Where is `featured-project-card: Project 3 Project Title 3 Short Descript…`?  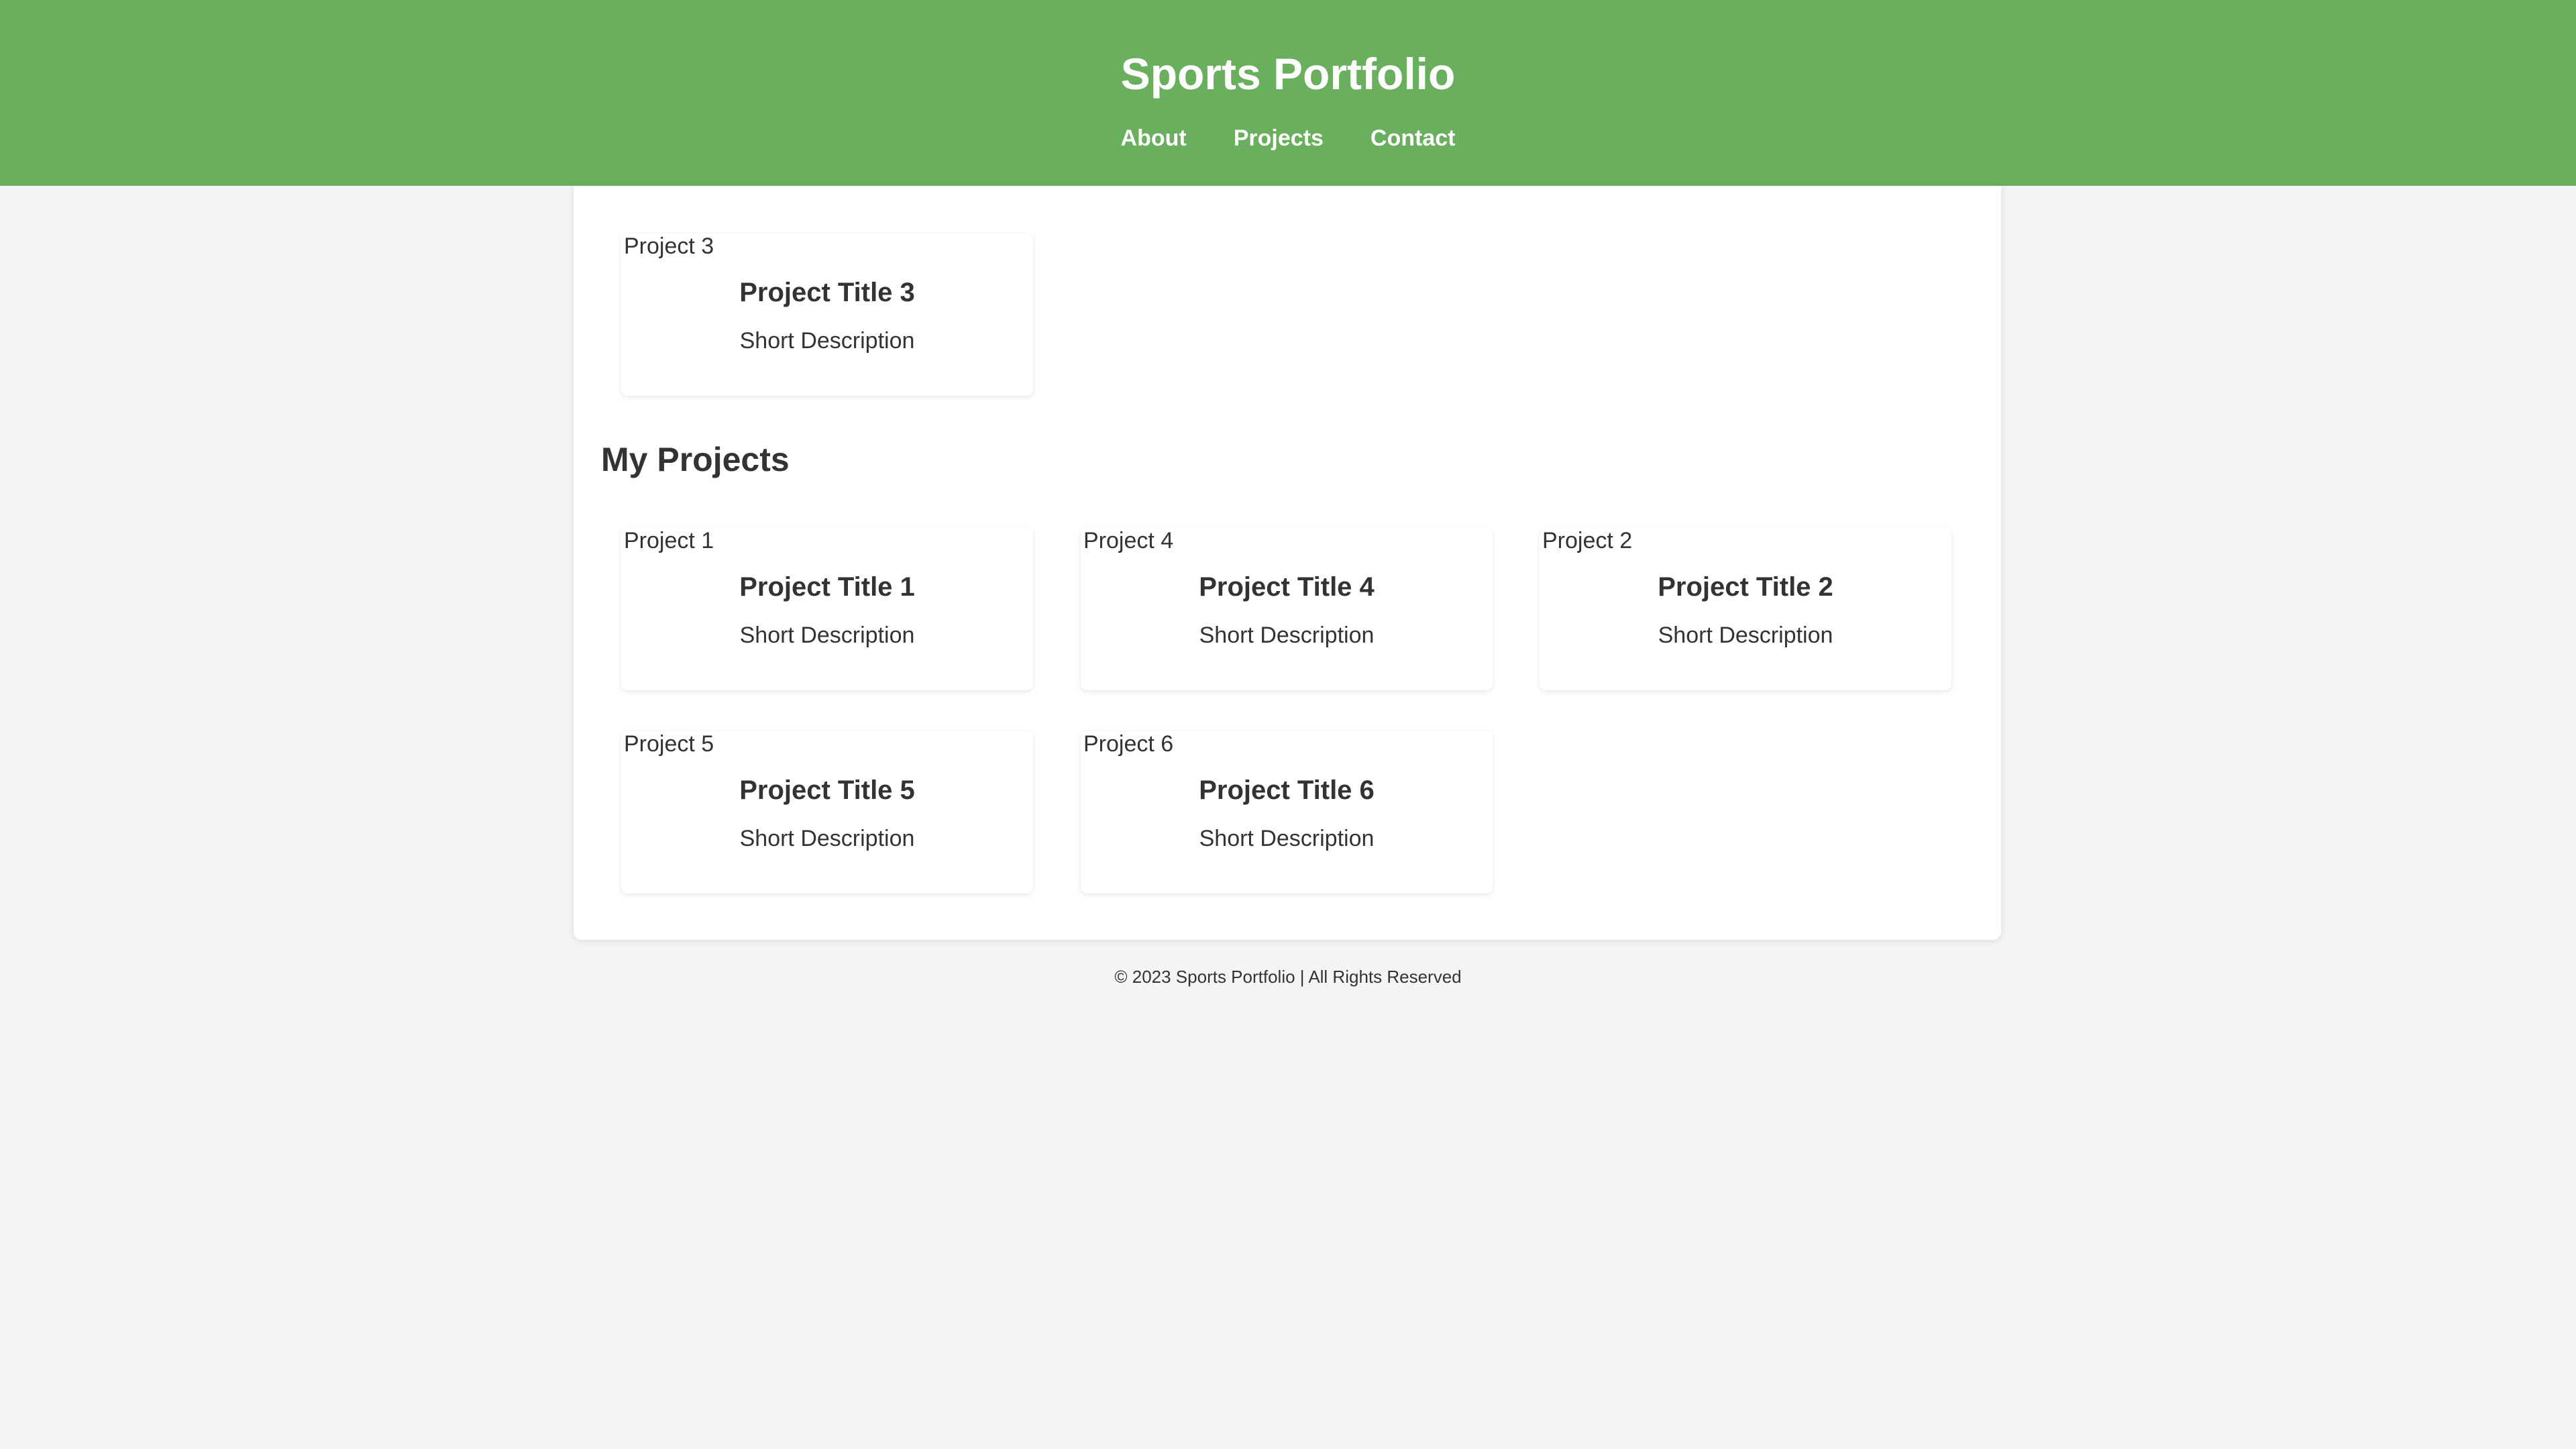 featured-project-card: Project 3 Project Title 3 Short Descript… is located at coordinates (827, 314).